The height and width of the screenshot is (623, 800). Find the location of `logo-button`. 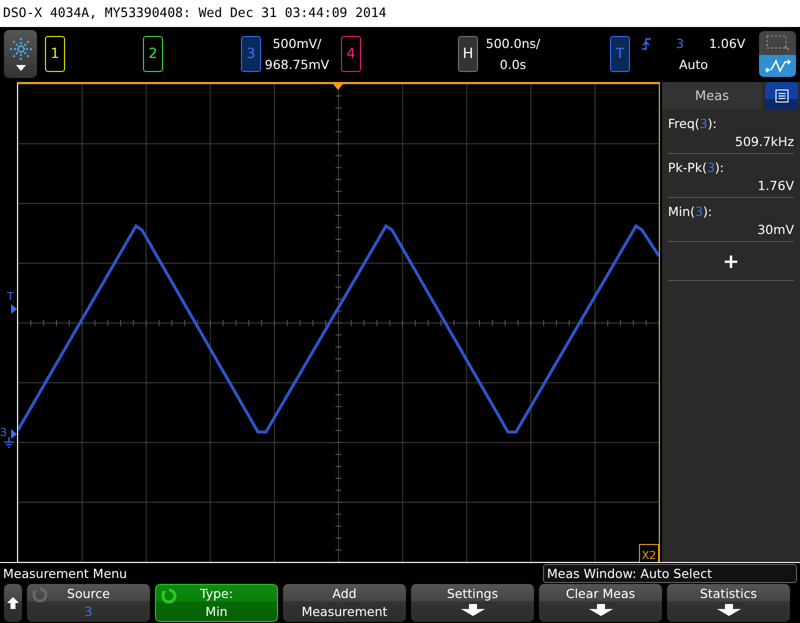

logo-button is located at coordinates (20, 54).